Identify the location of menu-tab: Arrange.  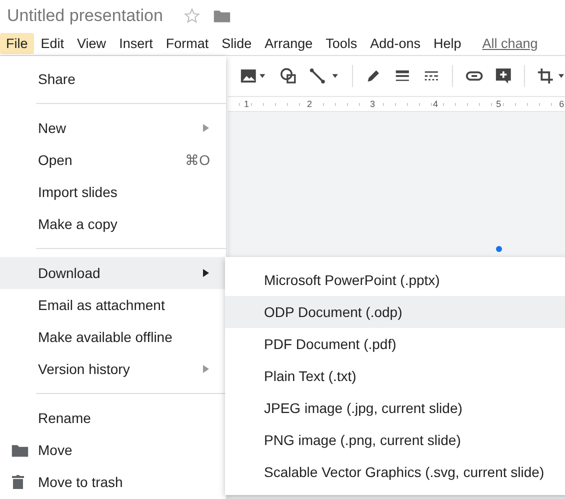
(288, 43).